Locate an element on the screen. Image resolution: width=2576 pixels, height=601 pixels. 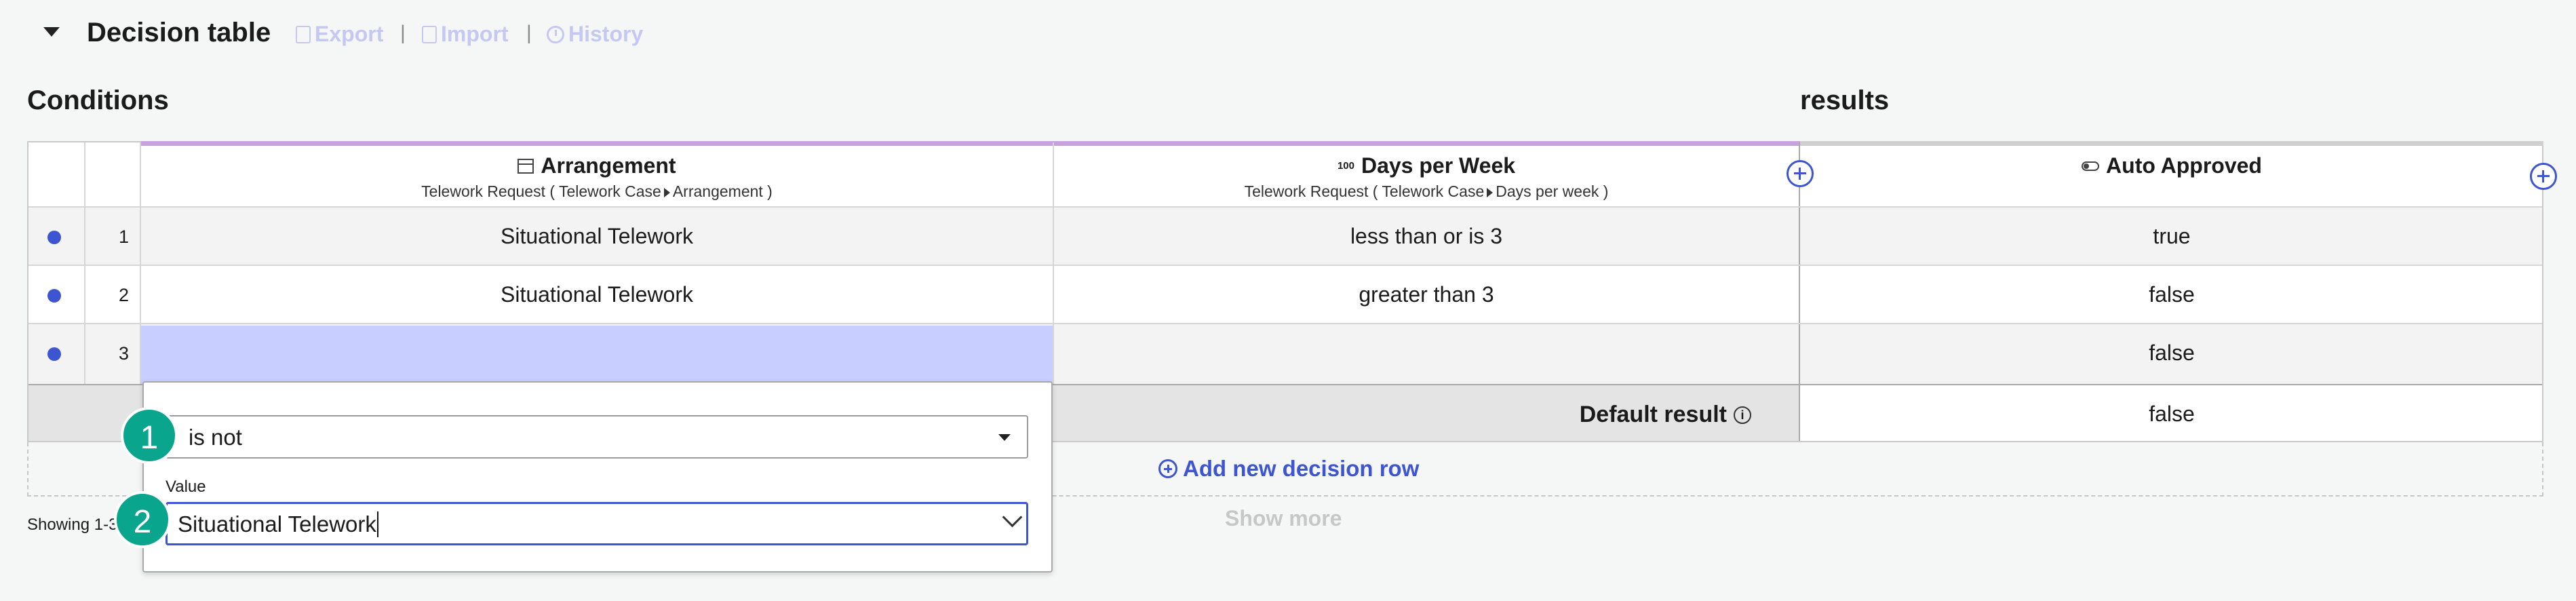
add-circle-icon is located at coordinates (1167, 468).